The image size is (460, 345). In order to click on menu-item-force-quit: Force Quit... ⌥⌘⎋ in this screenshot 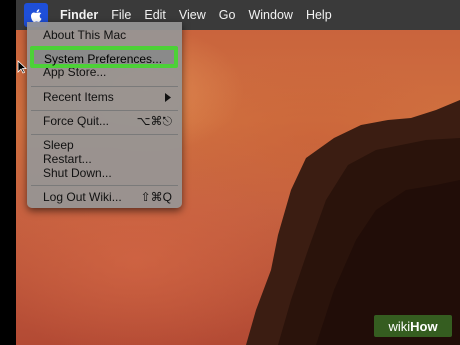, I will do `click(107, 121)`.